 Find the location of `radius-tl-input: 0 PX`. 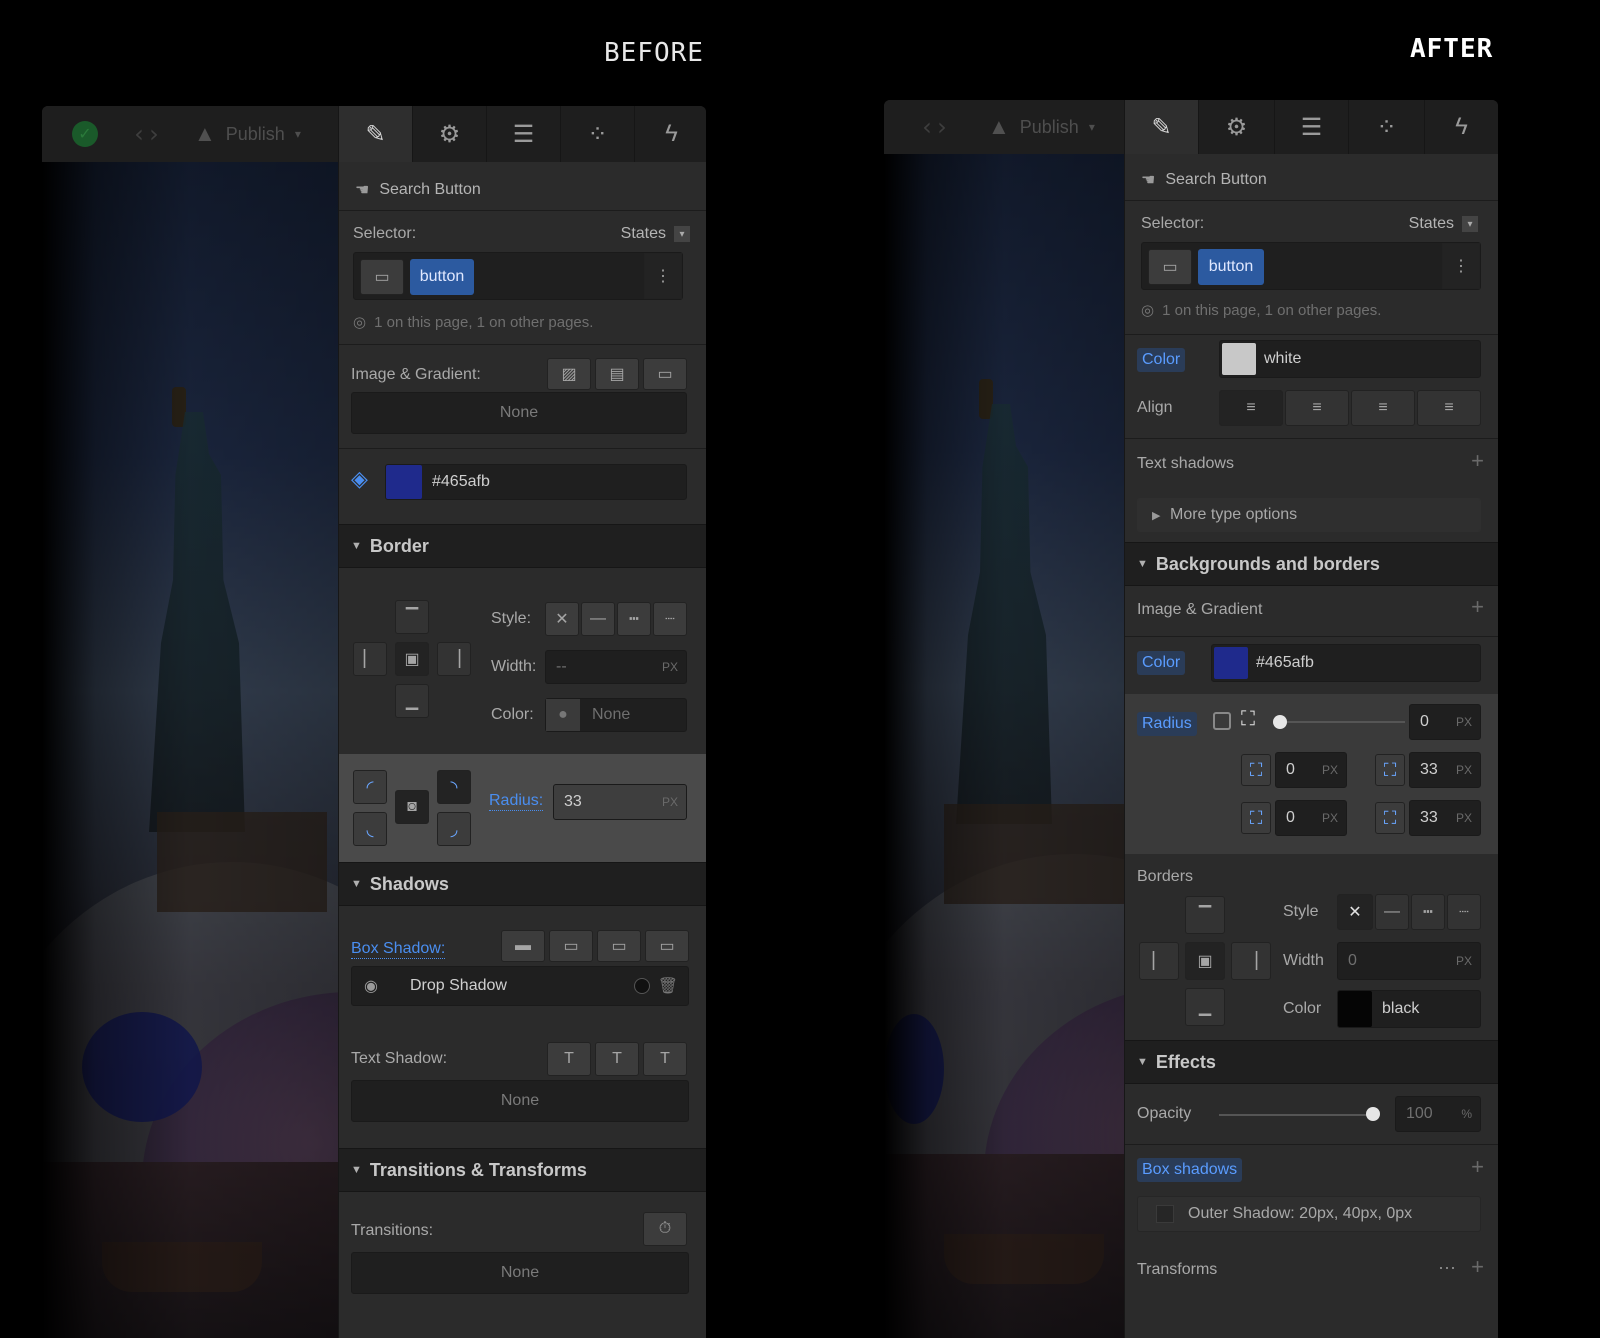

radius-tl-input: 0 PX is located at coordinates (1311, 770).